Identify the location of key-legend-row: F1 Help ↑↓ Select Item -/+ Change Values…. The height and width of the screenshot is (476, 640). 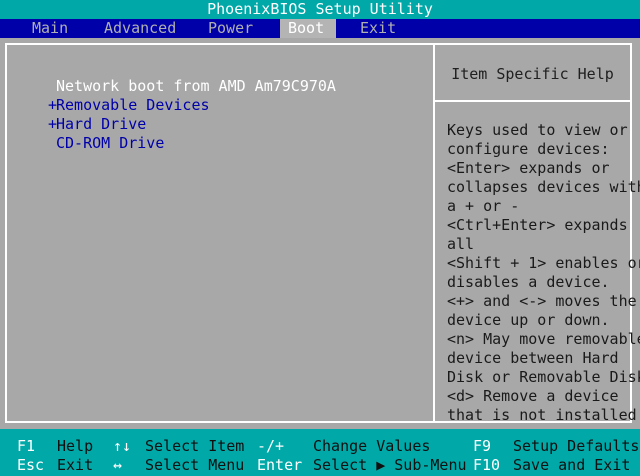
(320, 446).